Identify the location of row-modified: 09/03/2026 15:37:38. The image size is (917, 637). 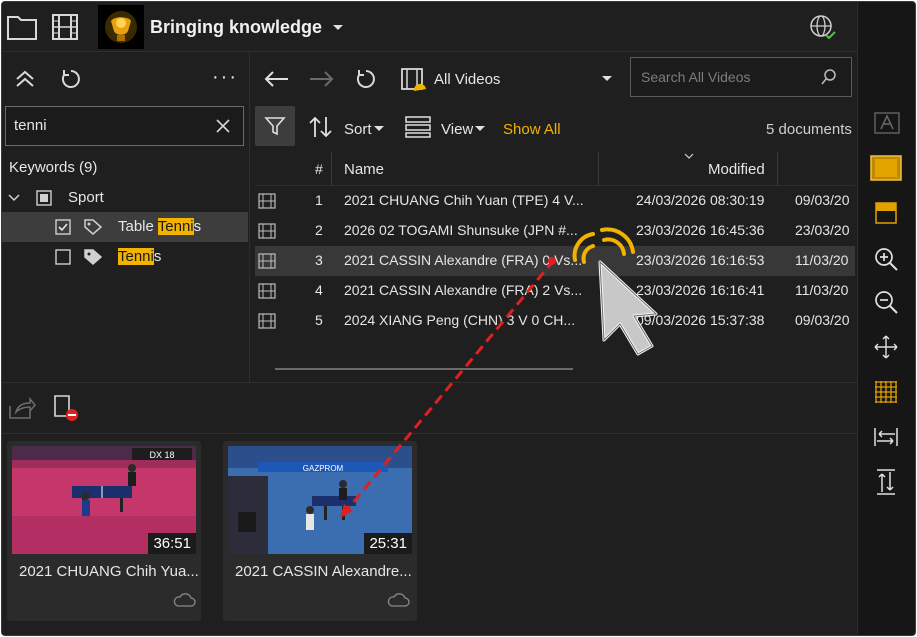
(700, 320).